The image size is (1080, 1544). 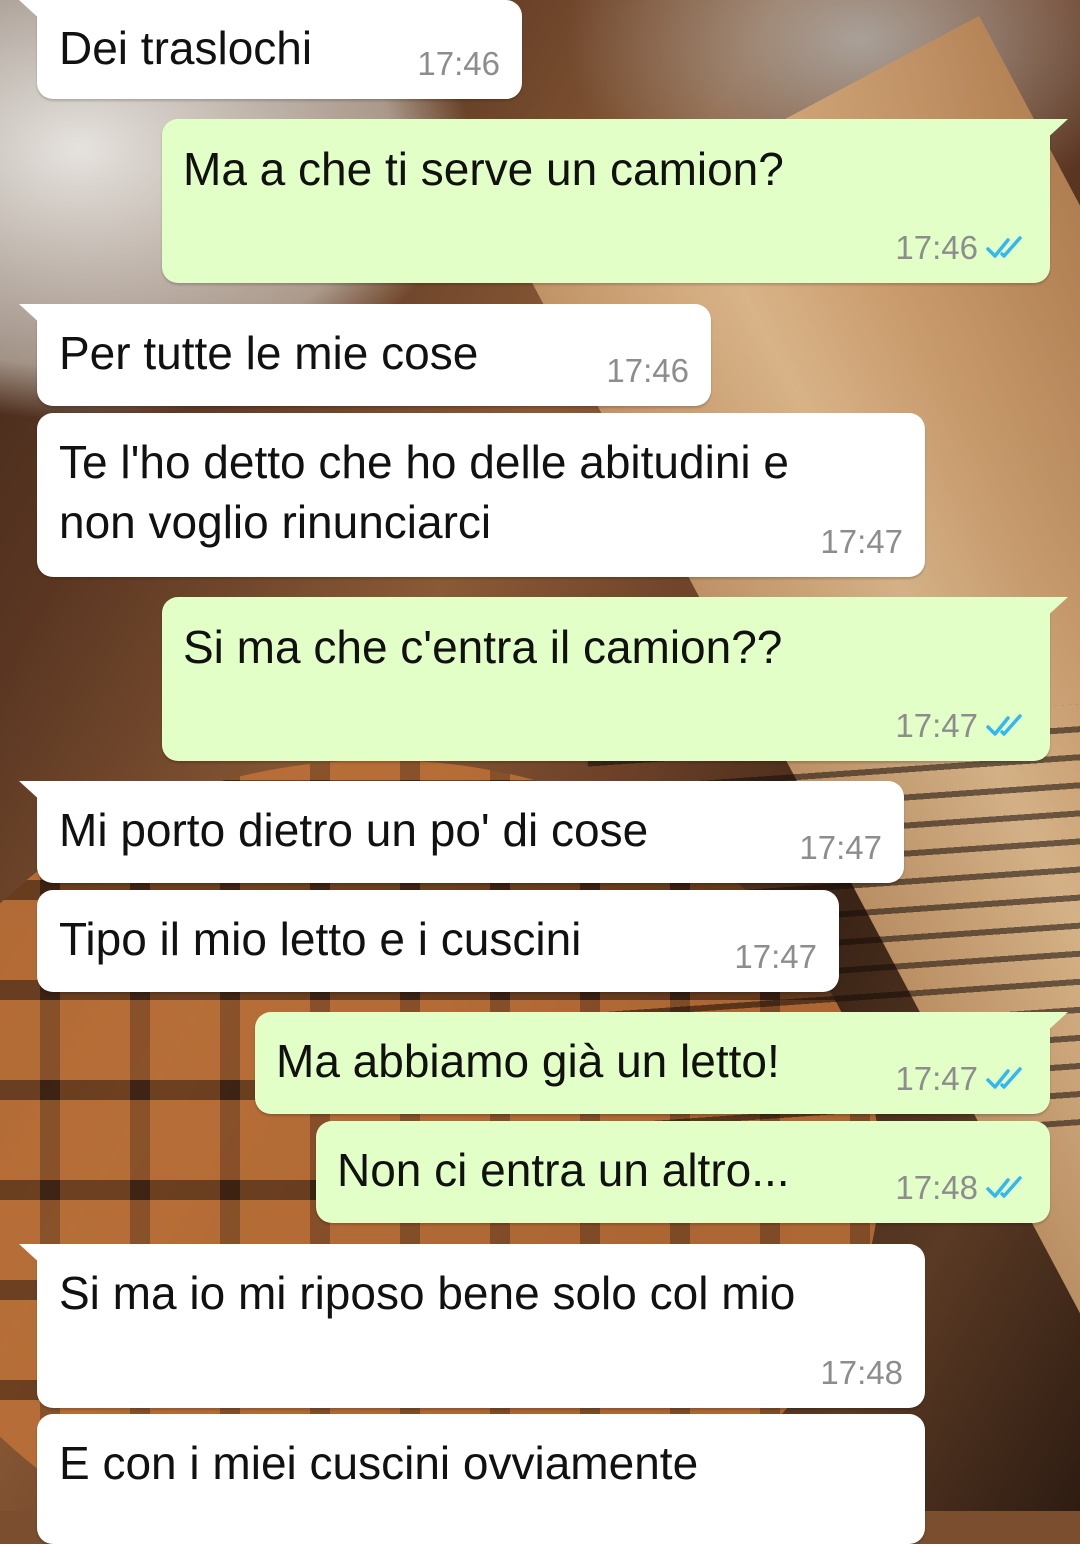 What do you see at coordinates (269, 353) in the screenshot?
I see `message-text: Per tutte le mie cose` at bounding box center [269, 353].